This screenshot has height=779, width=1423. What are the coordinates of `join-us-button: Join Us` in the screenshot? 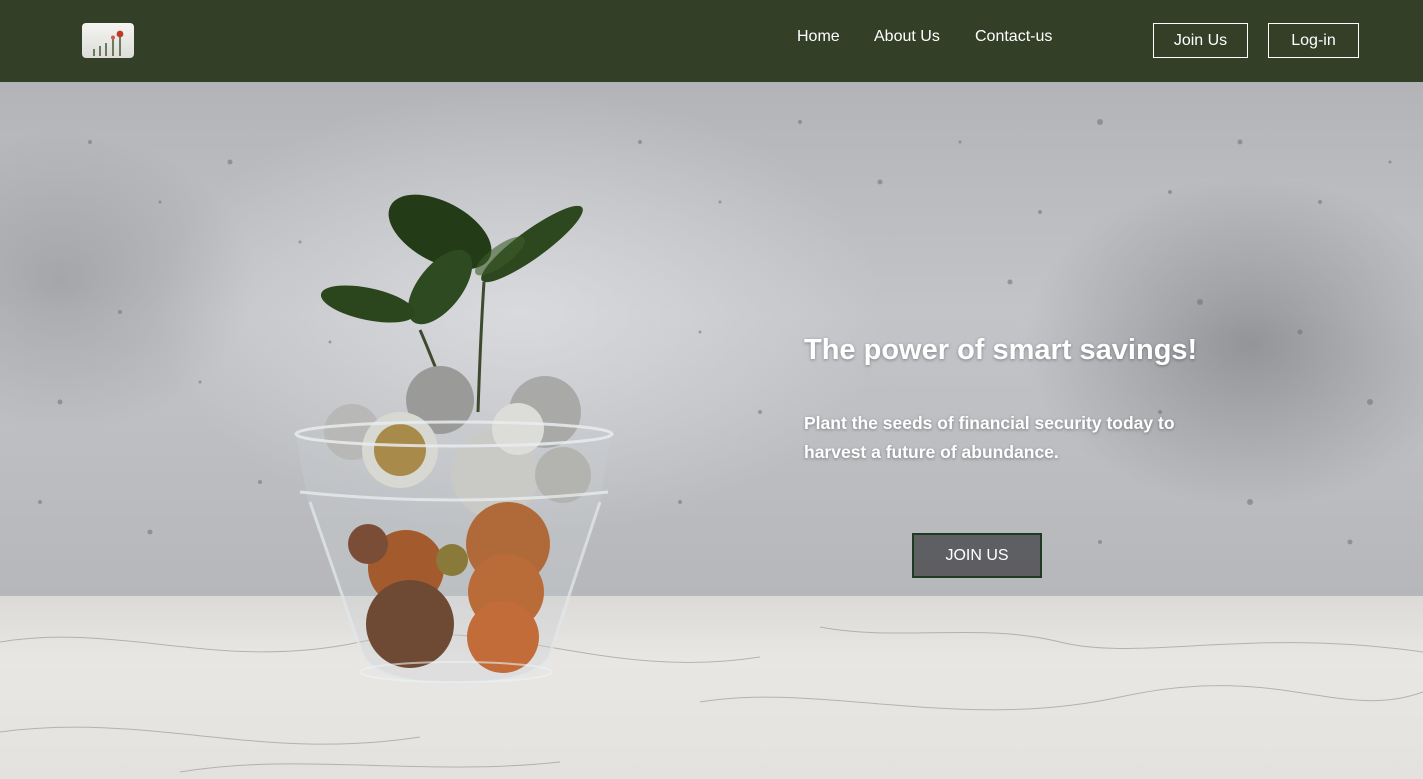 It's located at (1200, 40).